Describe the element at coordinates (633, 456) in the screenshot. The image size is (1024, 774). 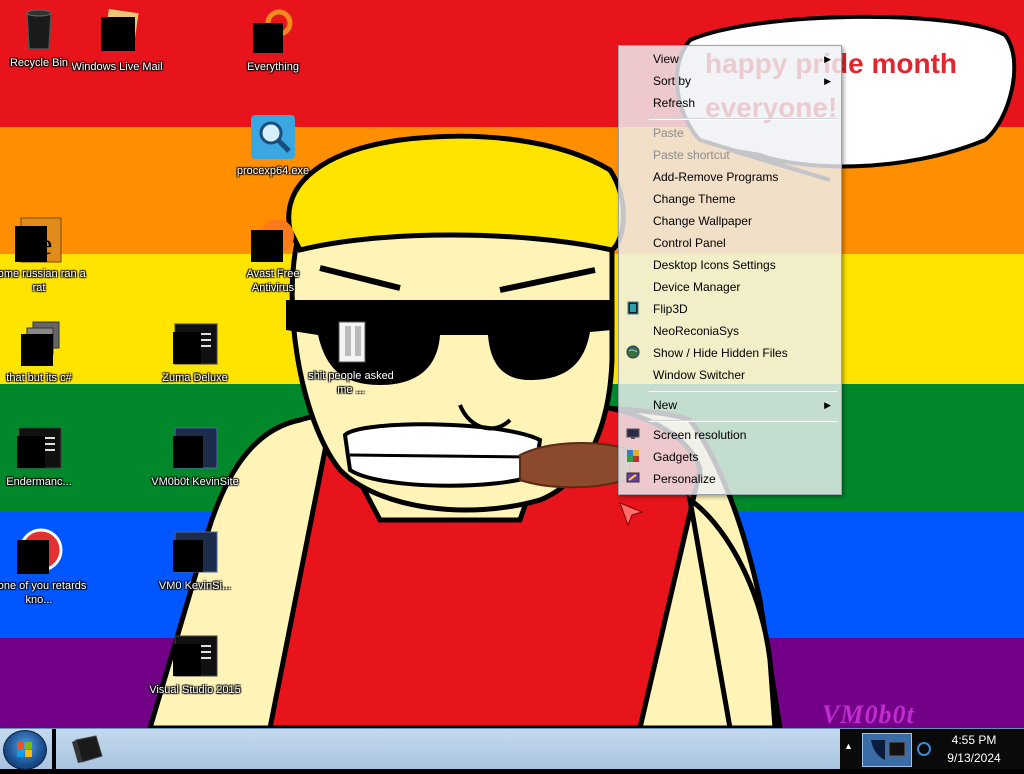
I see `gadgets-icon` at that location.